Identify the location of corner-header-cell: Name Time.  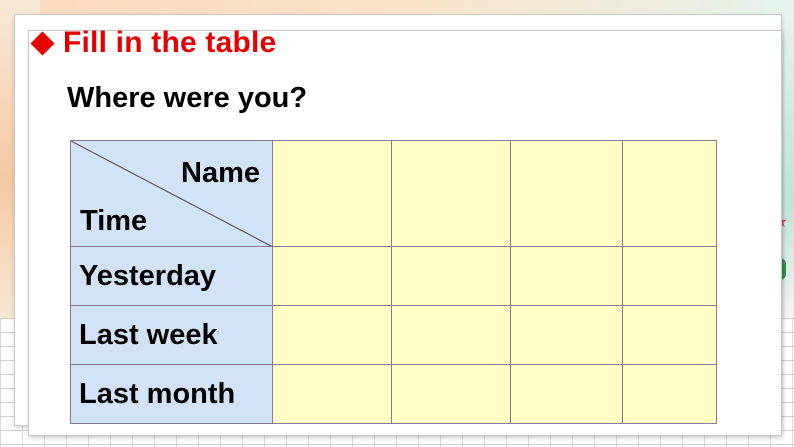
(171, 193).